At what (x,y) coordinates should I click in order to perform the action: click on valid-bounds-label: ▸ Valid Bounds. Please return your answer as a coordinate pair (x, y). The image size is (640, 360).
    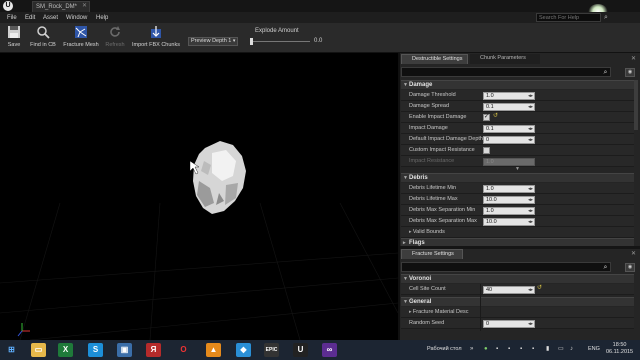
    Looking at the image, I should click on (427, 232).